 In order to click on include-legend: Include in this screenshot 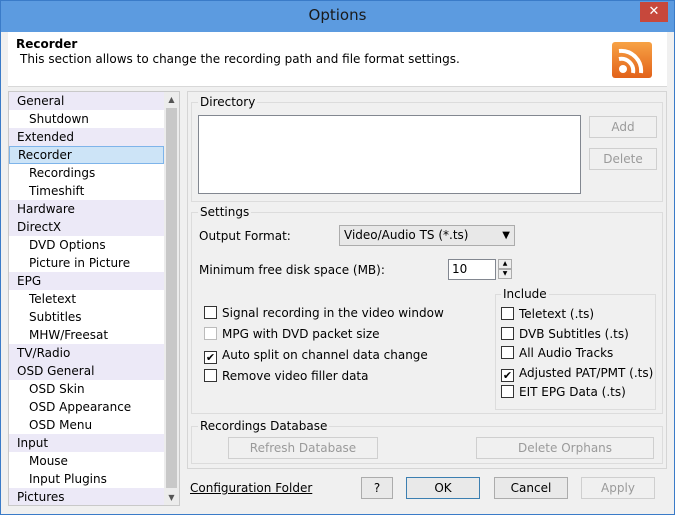, I will do `click(525, 294)`.